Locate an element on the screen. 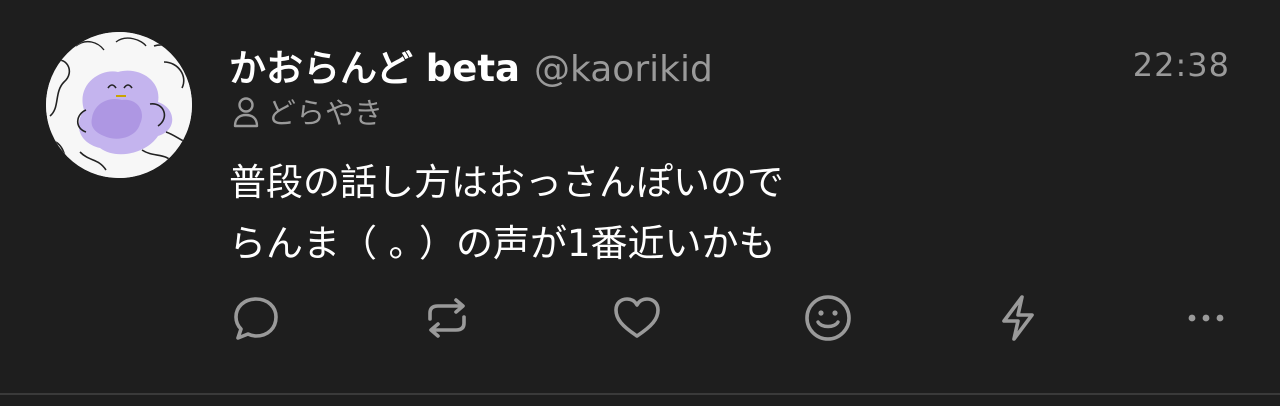 This screenshot has height=406, width=1280. post-content: 普段の話し方はおっさんぽいので らんま（ ｡ ）の声が1番近いかも is located at coordinates (506, 213).